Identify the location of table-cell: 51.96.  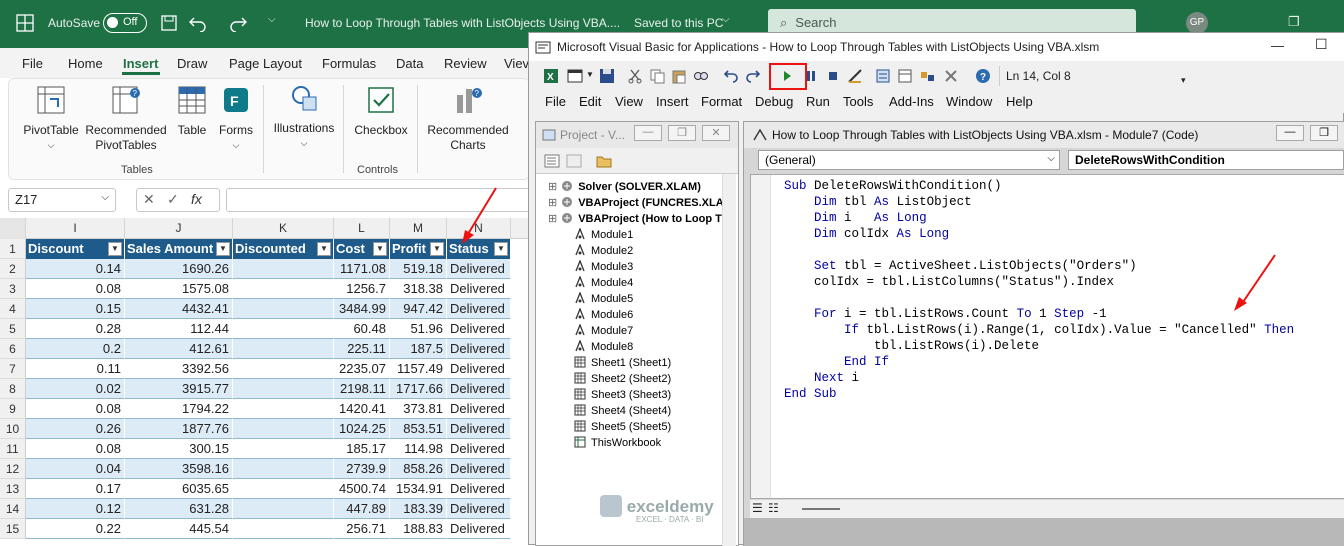
(418, 329).